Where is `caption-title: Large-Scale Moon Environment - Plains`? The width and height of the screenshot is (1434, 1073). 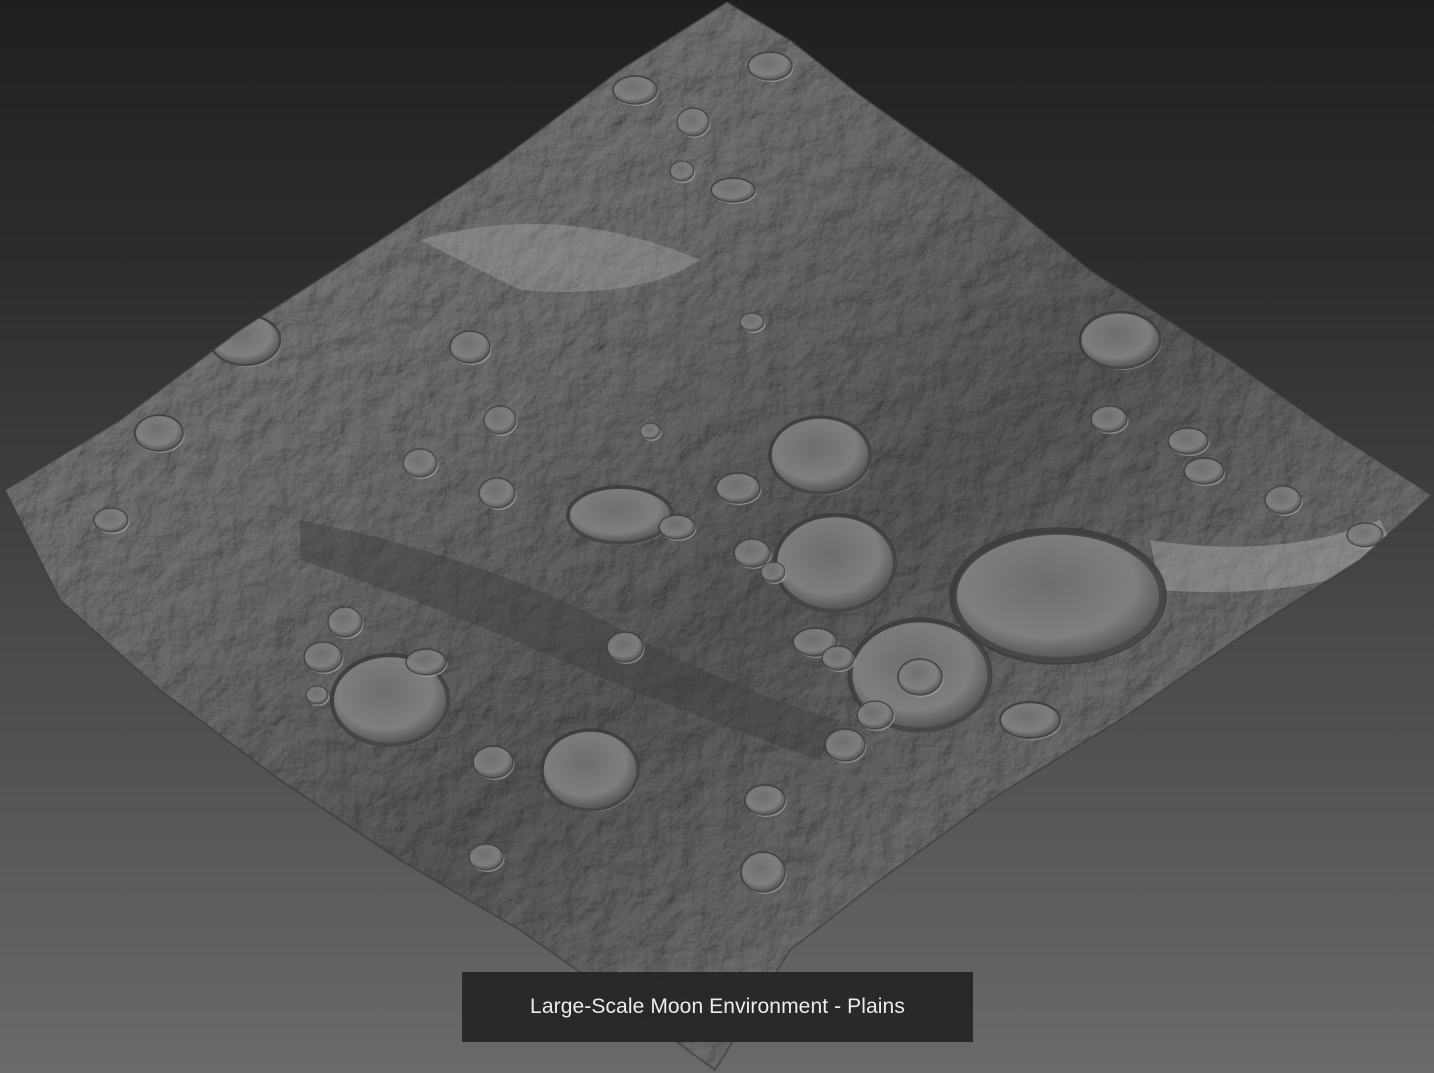 caption-title: Large-Scale Moon Environment - Plains is located at coordinates (717, 1006).